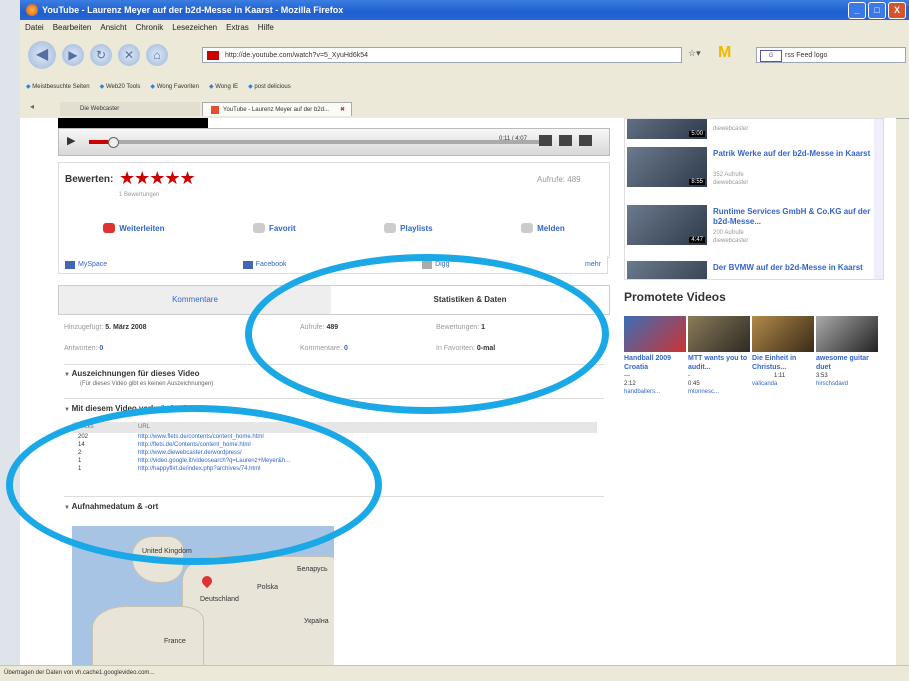  Describe the element at coordinates (334, 398) in the screenshot. I see `divider` at that location.